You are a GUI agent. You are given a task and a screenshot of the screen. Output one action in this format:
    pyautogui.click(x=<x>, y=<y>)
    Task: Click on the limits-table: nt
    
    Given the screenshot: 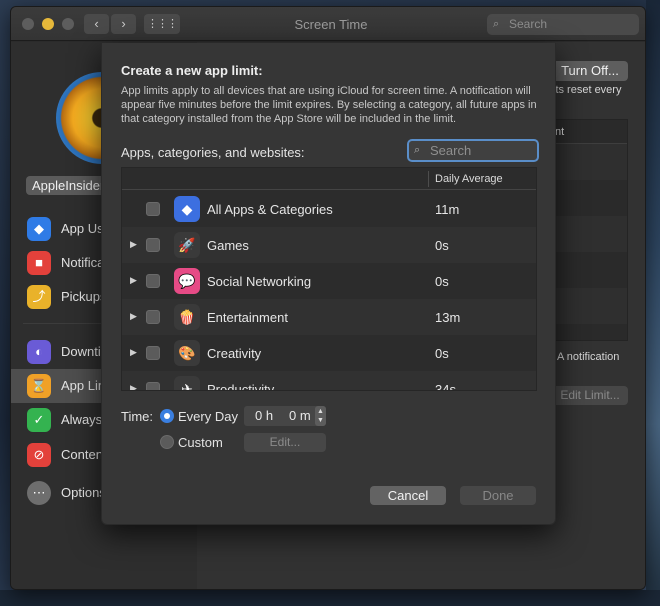 What is the action you would take?
    pyautogui.click(x=591, y=230)
    